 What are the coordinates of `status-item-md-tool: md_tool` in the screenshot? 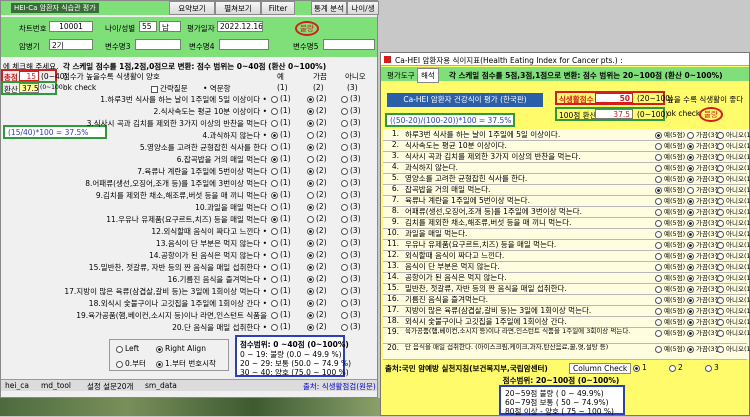 It's located at (56, 385).